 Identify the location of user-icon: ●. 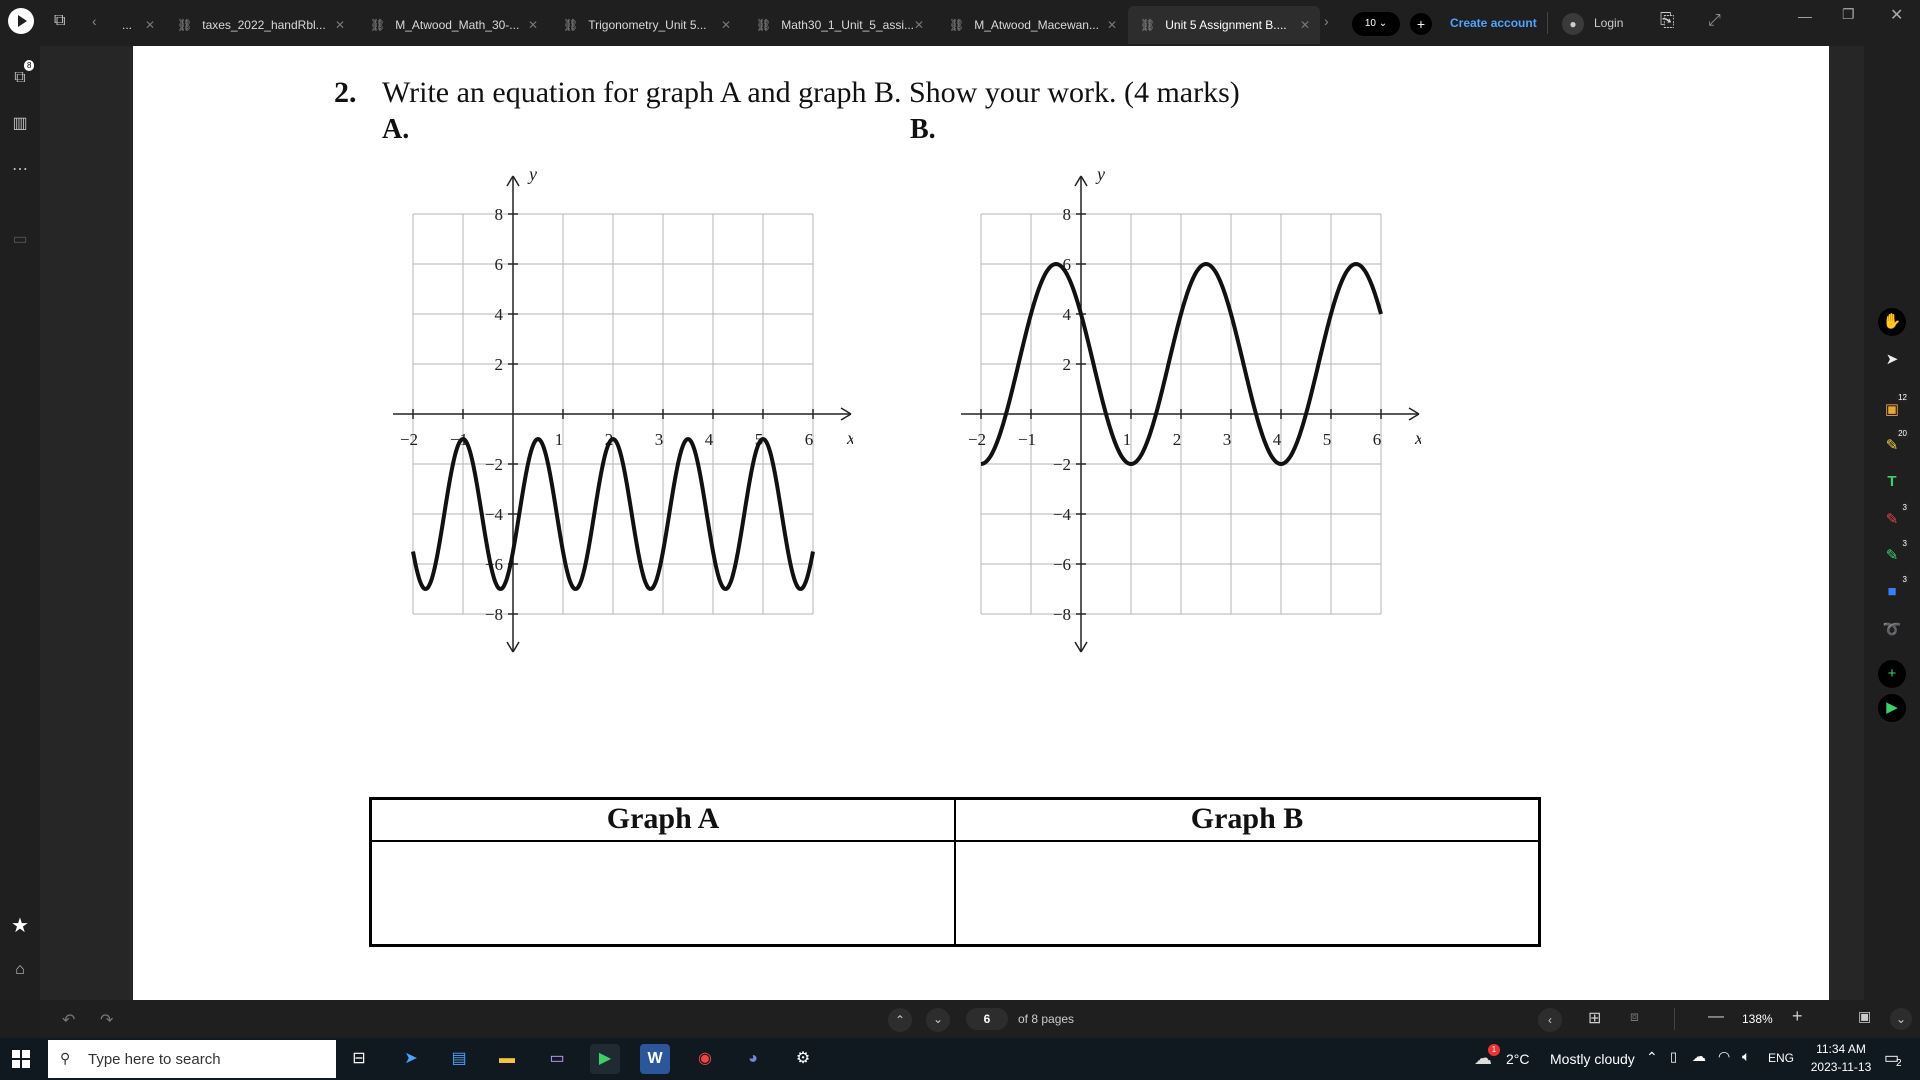
(1573, 24).